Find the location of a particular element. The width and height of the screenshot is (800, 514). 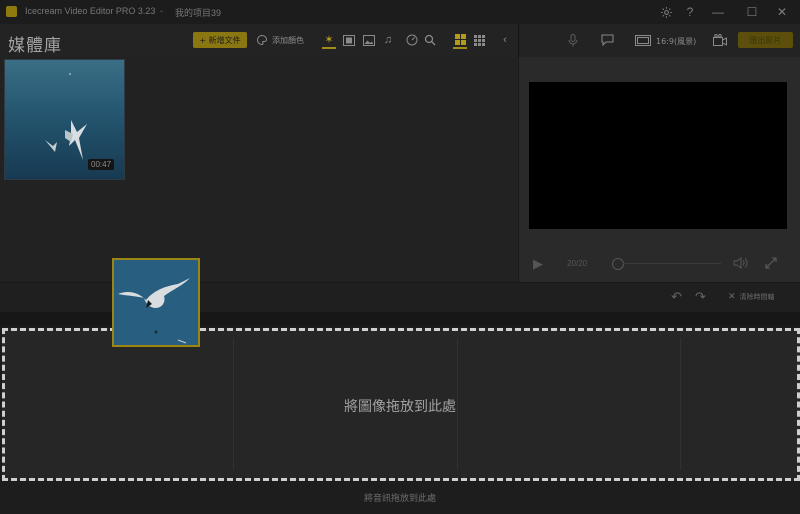

aspect-ratio-button is located at coordinates (643, 40).